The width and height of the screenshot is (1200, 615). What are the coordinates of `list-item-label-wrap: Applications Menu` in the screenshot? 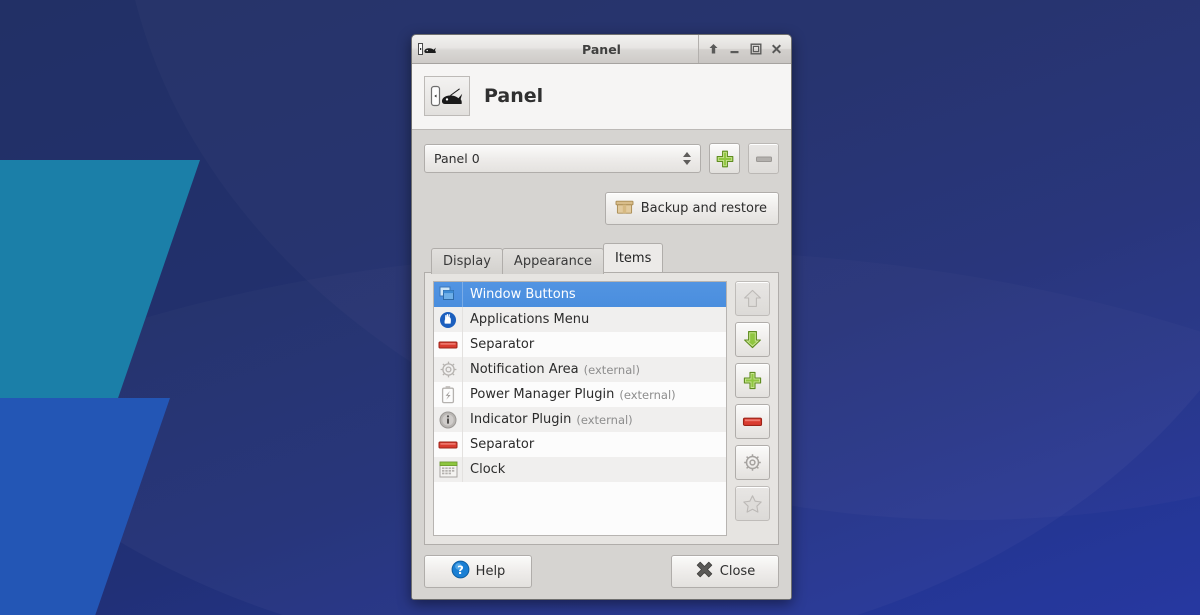 It's located at (594, 319).